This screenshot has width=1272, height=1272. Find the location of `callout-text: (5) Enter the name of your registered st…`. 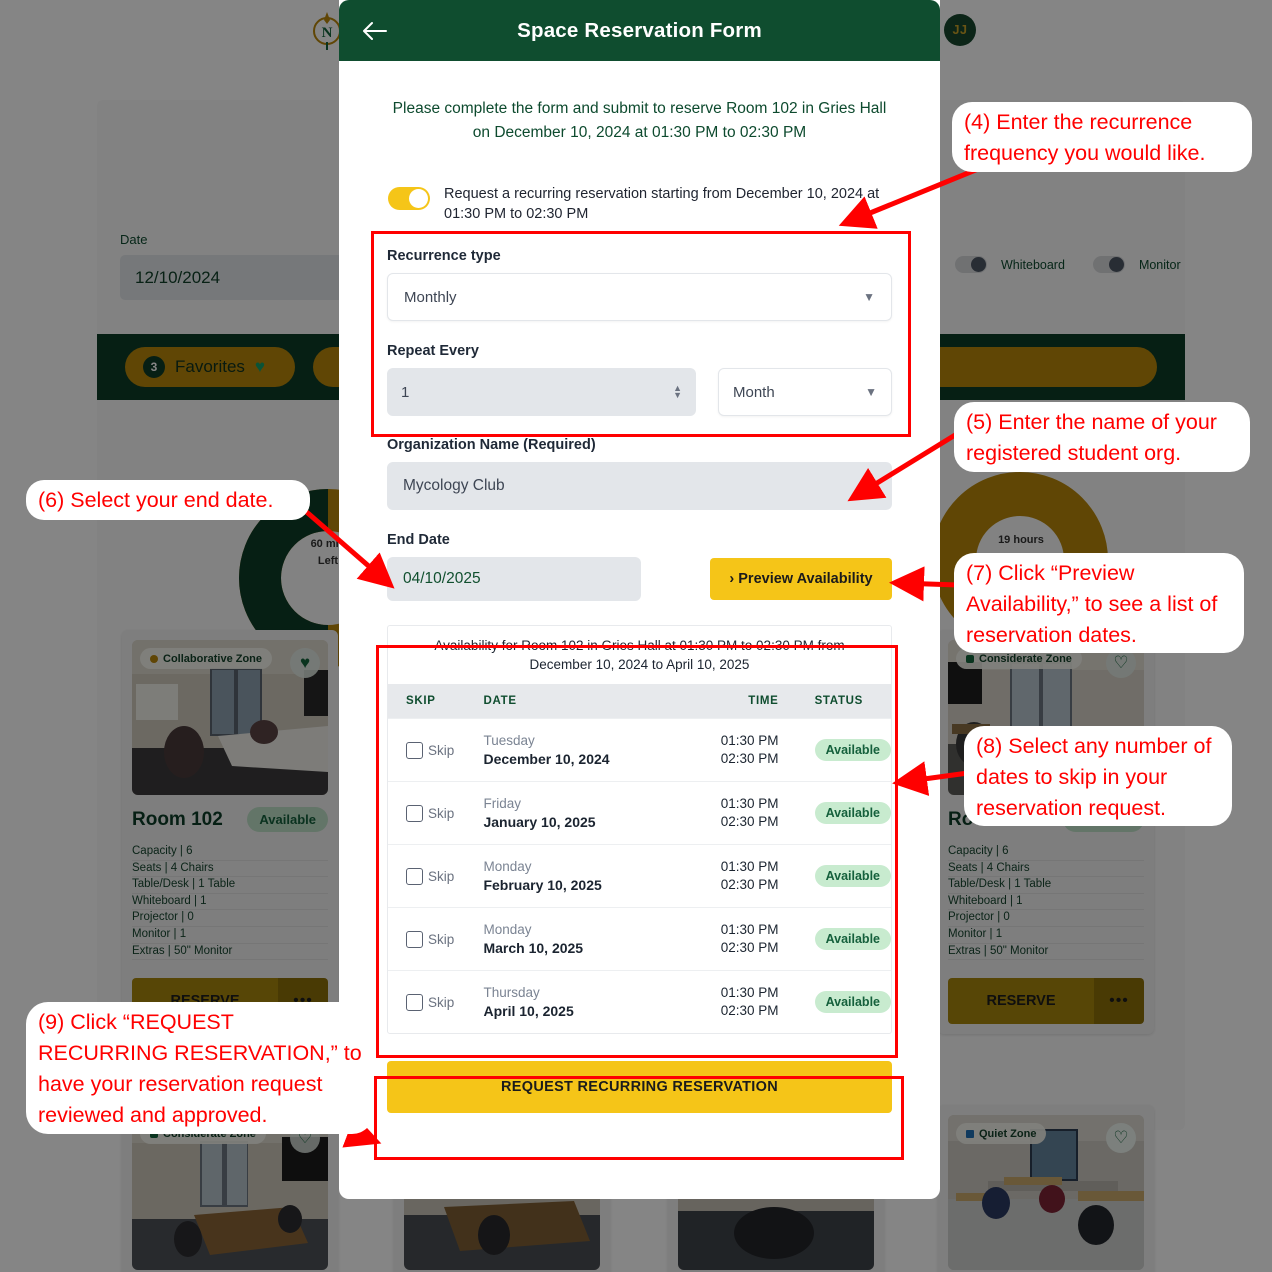

callout-text: (5) Enter the name of your registered st… is located at coordinates (1091, 437).